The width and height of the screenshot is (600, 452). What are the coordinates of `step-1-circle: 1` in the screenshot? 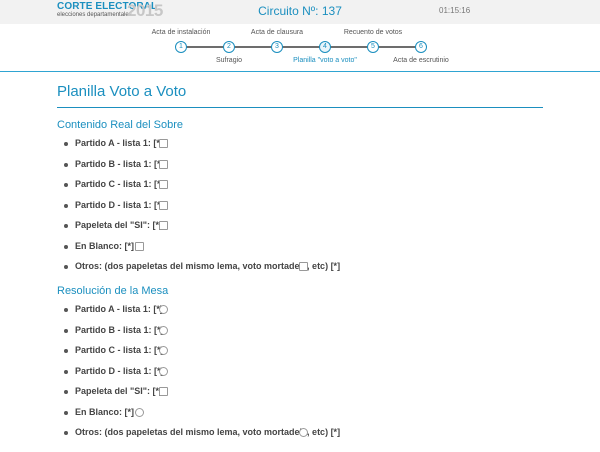 It's located at (181, 47).